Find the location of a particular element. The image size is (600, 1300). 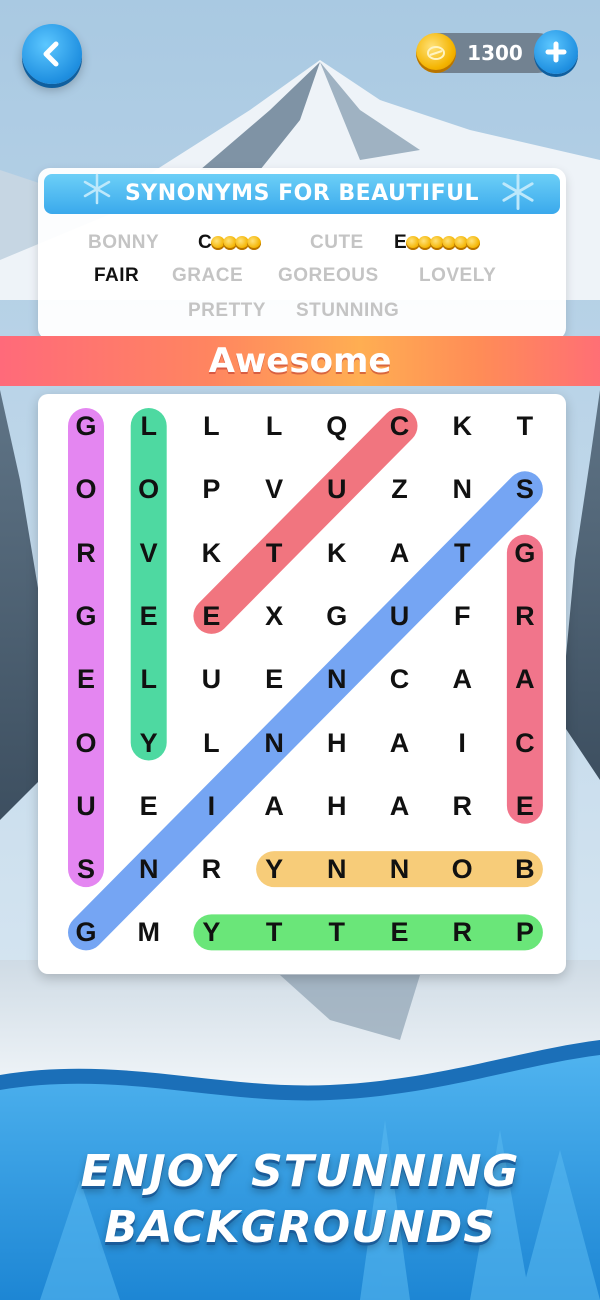

category-title: SYNONYMS FOR BEAUTIFUL is located at coordinates (302, 194).